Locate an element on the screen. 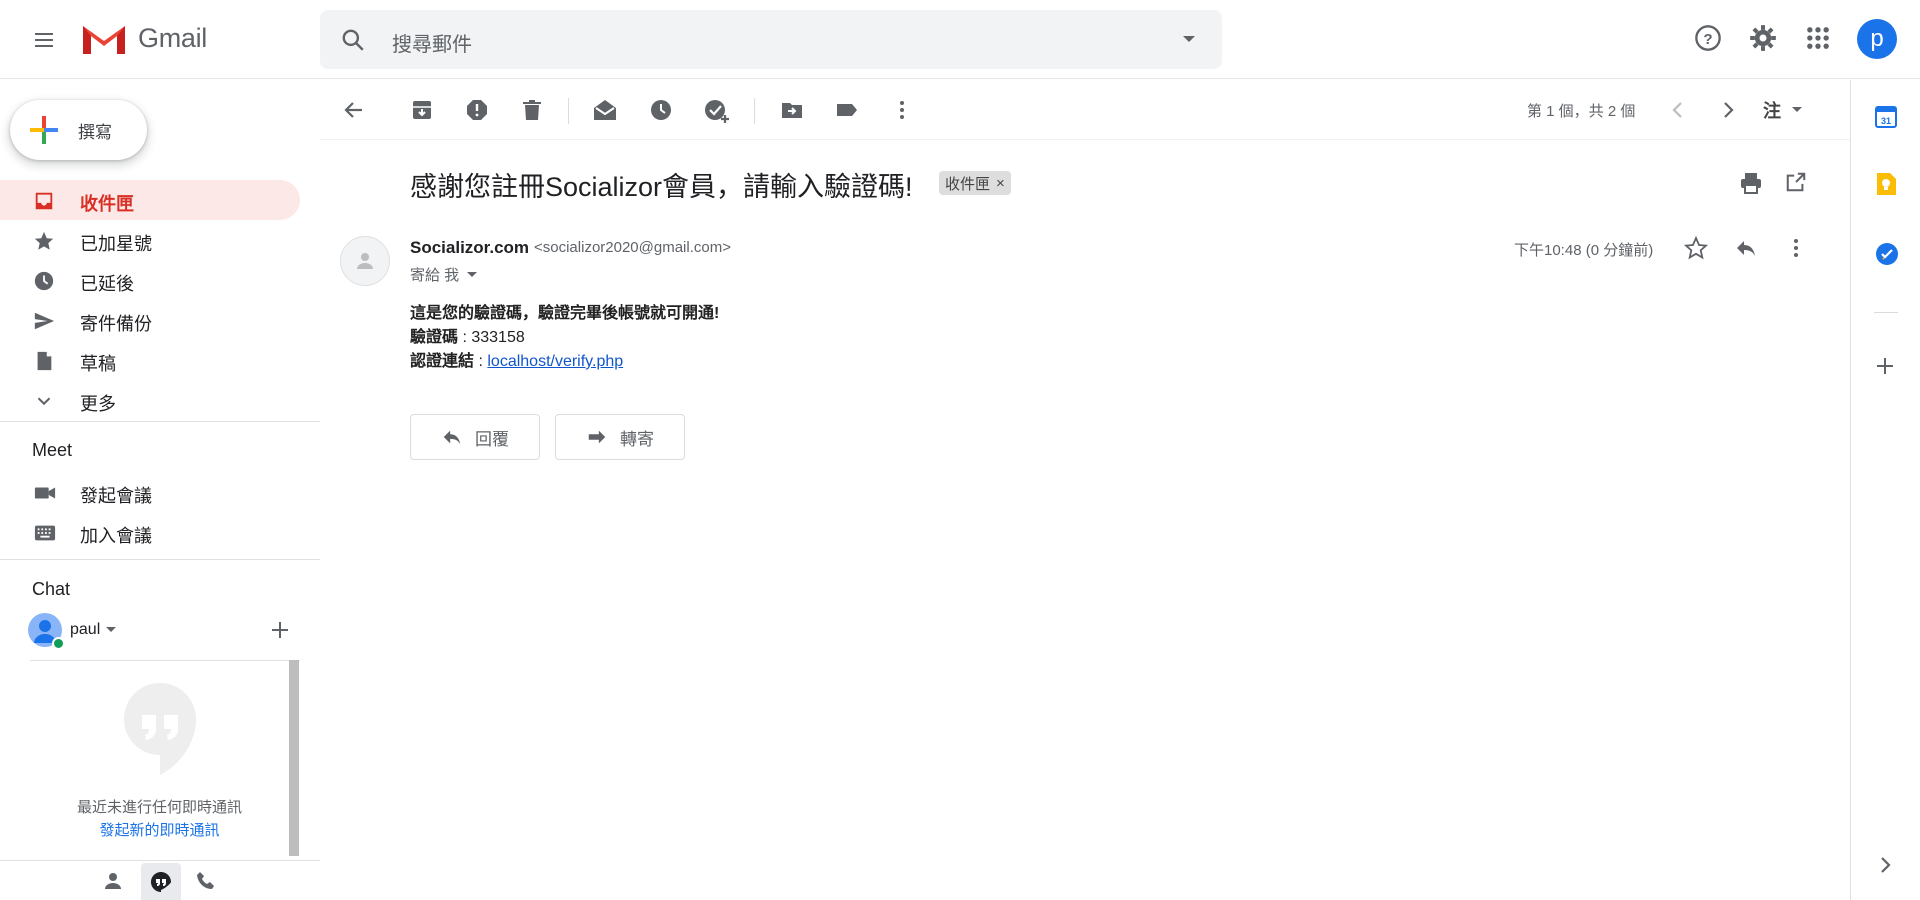 Image resolution: width=1920 pixels, height=900 pixels. star-outline-icon is located at coordinates (1696, 248).